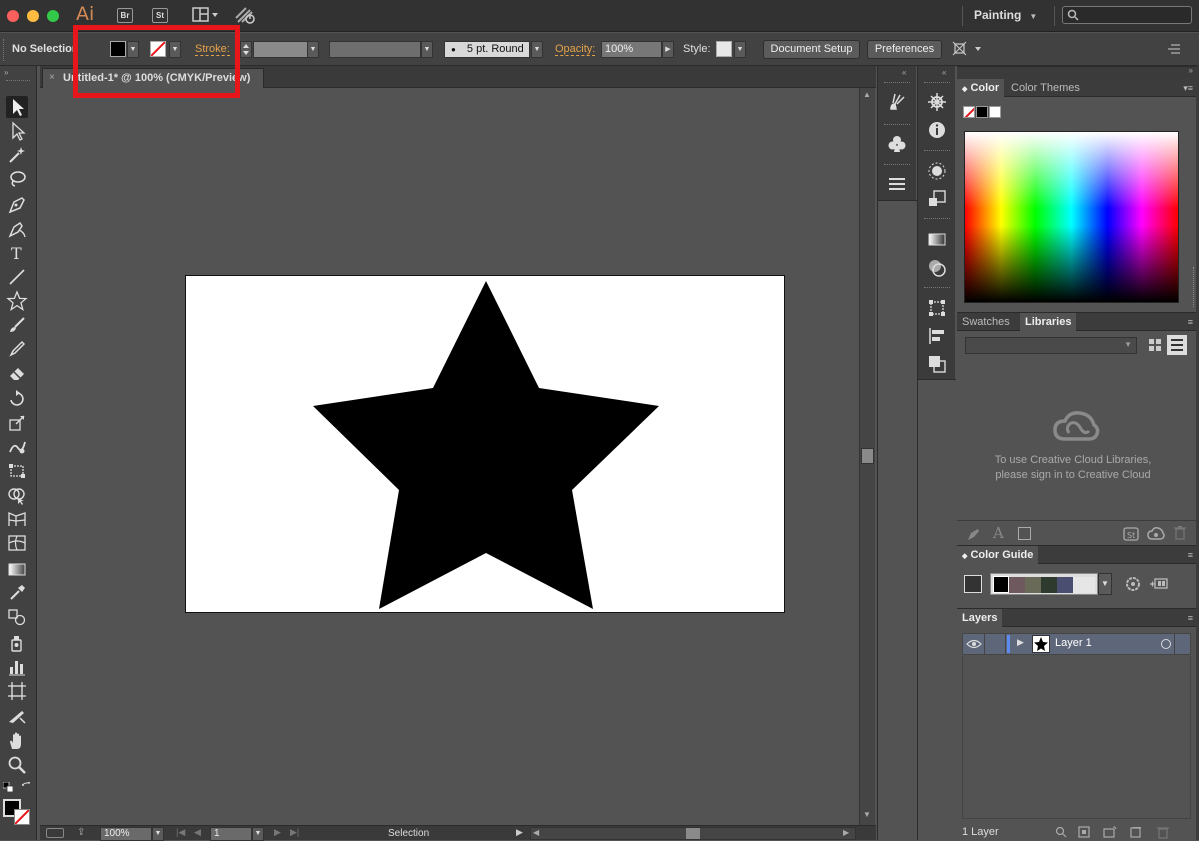 The height and width of the screenshot is (841, 1199). What do you see at coordinates (1020, 642) in the screenshot?
I see `expand-triangle-icon: ▶` at bounding box center [1020, 642].